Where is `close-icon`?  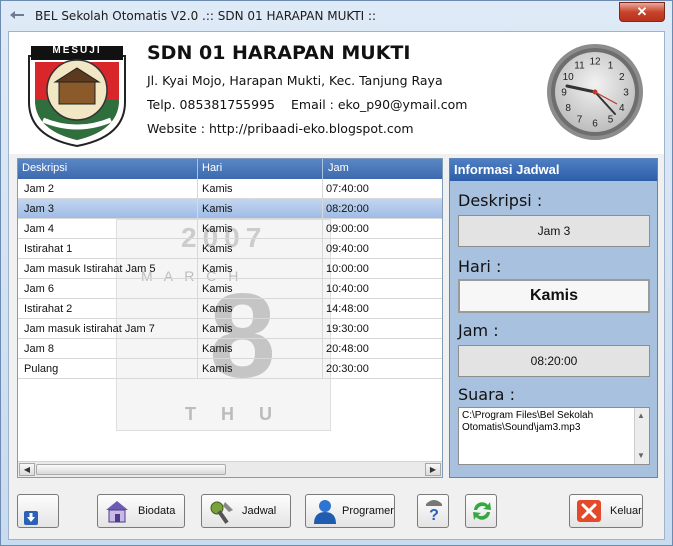
close-icon is located at coordinates (589, 511).